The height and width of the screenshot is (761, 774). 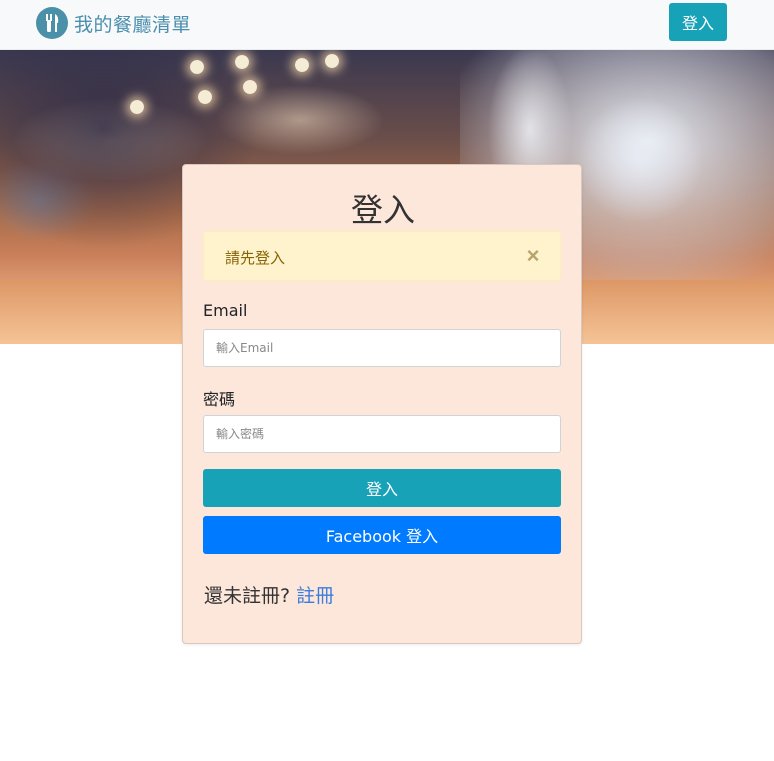 I want to click on password-label: 密碼, so click(x=219, y=399).